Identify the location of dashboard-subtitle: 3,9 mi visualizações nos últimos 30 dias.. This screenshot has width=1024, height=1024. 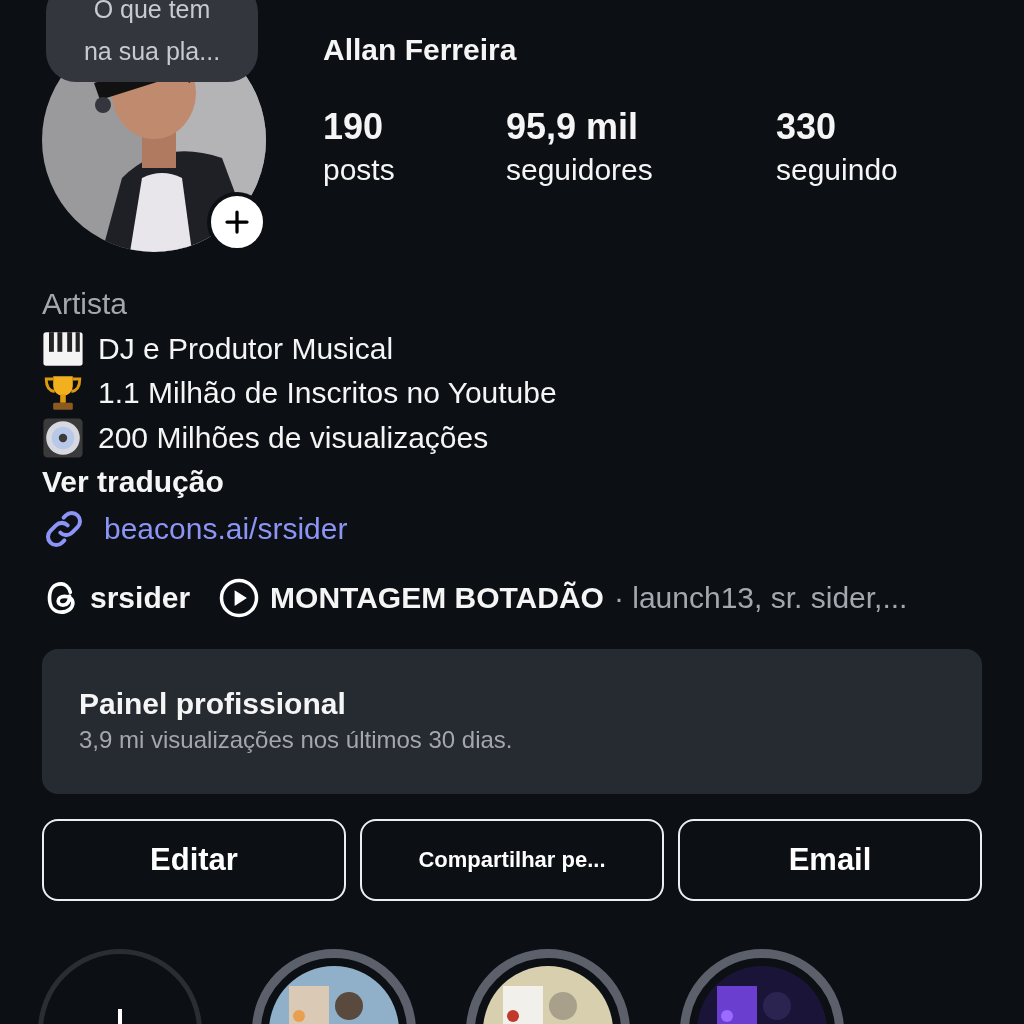
(296, 740).